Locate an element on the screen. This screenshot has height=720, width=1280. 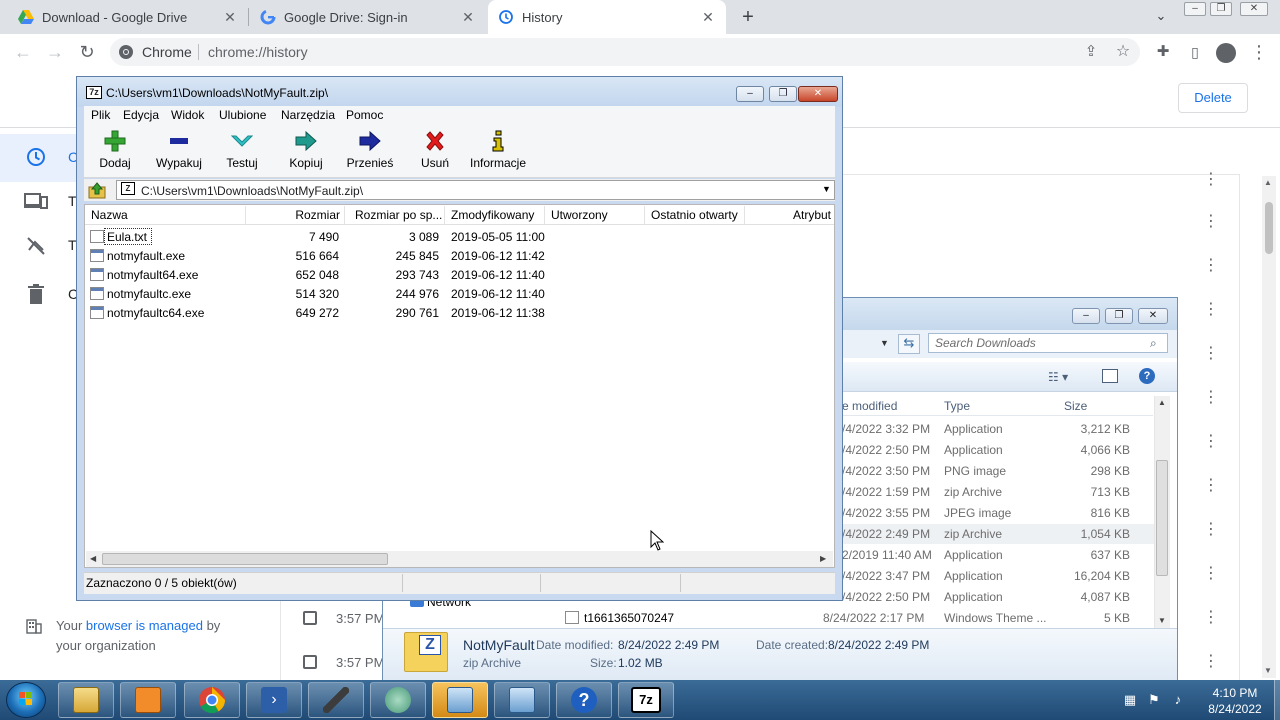
taskbar-powershell: › is located at coordinates (274, 700).